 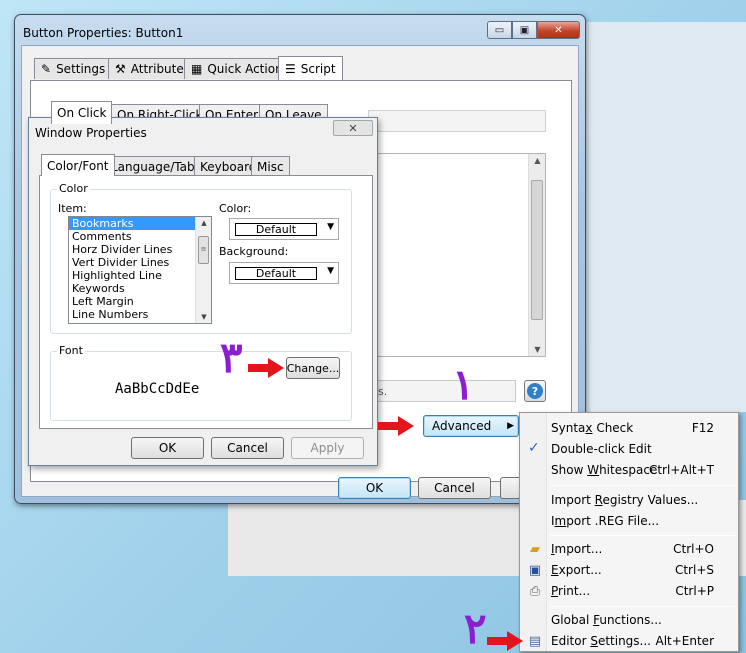 I want to click on help-button: ?, so click(x=535, y=391).